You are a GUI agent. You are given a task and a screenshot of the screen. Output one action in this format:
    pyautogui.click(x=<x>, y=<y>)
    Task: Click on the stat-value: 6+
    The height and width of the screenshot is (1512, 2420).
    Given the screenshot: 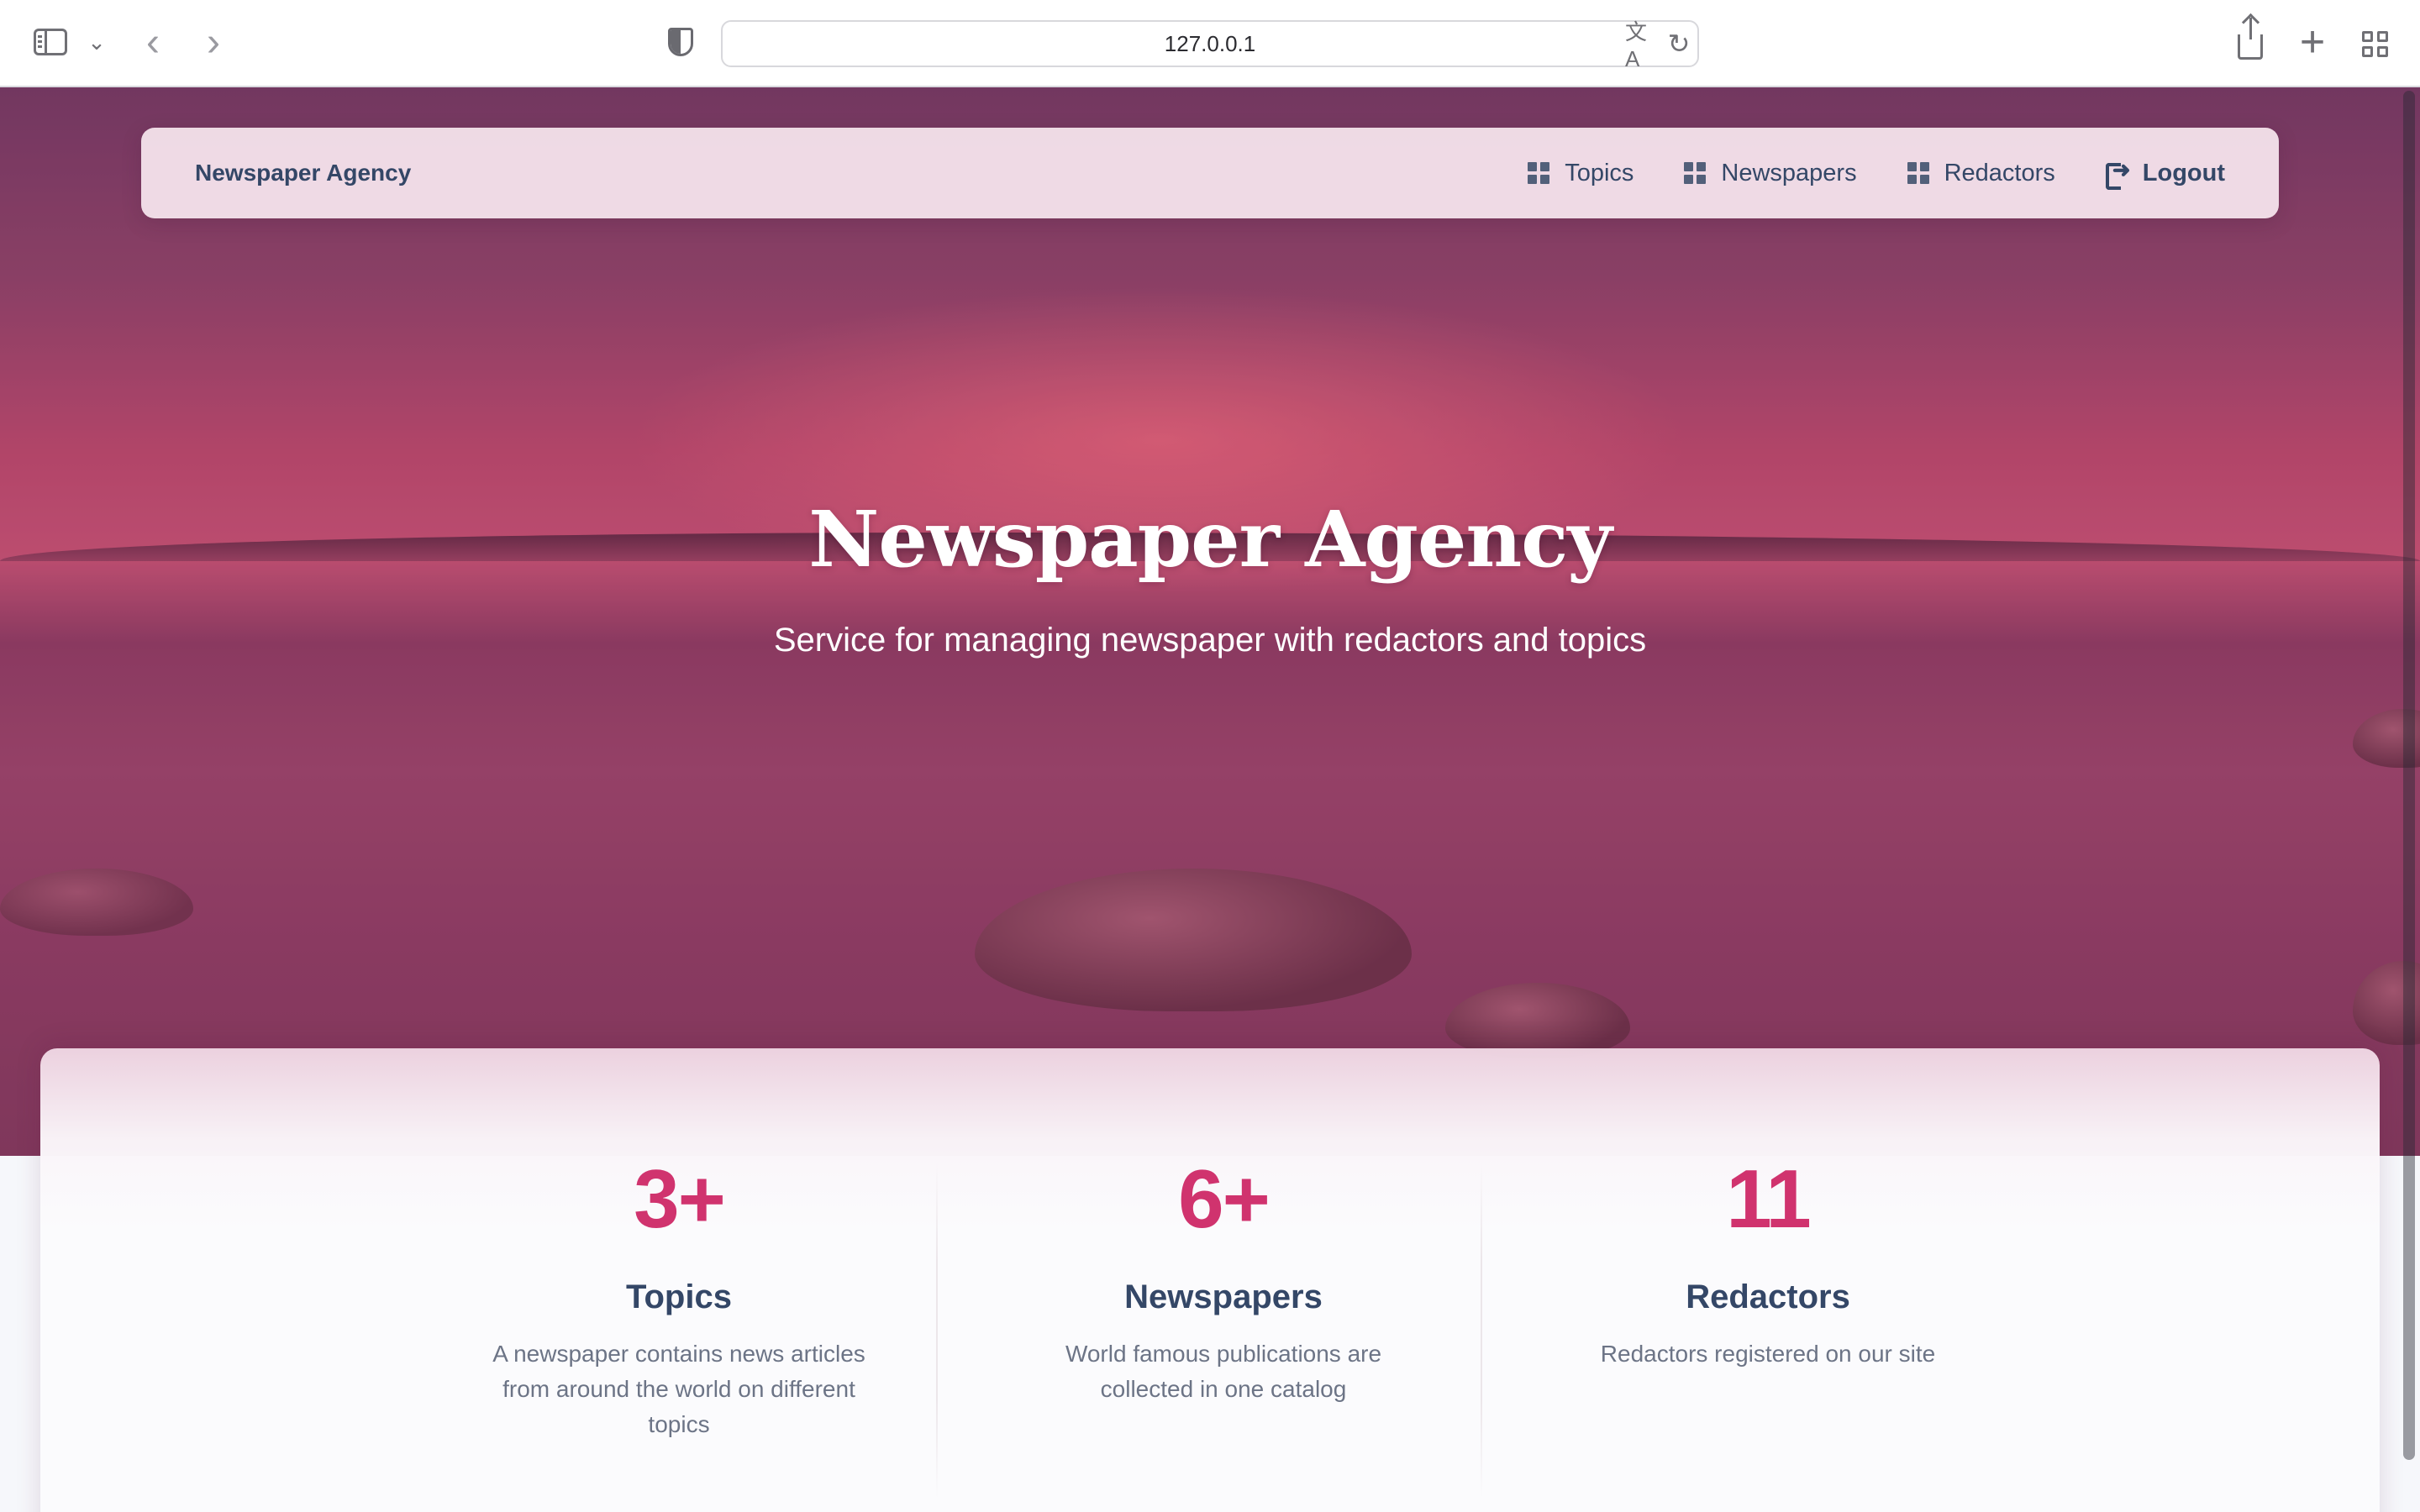 What is the action you would take?
    pyautogui.click(x=1224, y=1198)
    